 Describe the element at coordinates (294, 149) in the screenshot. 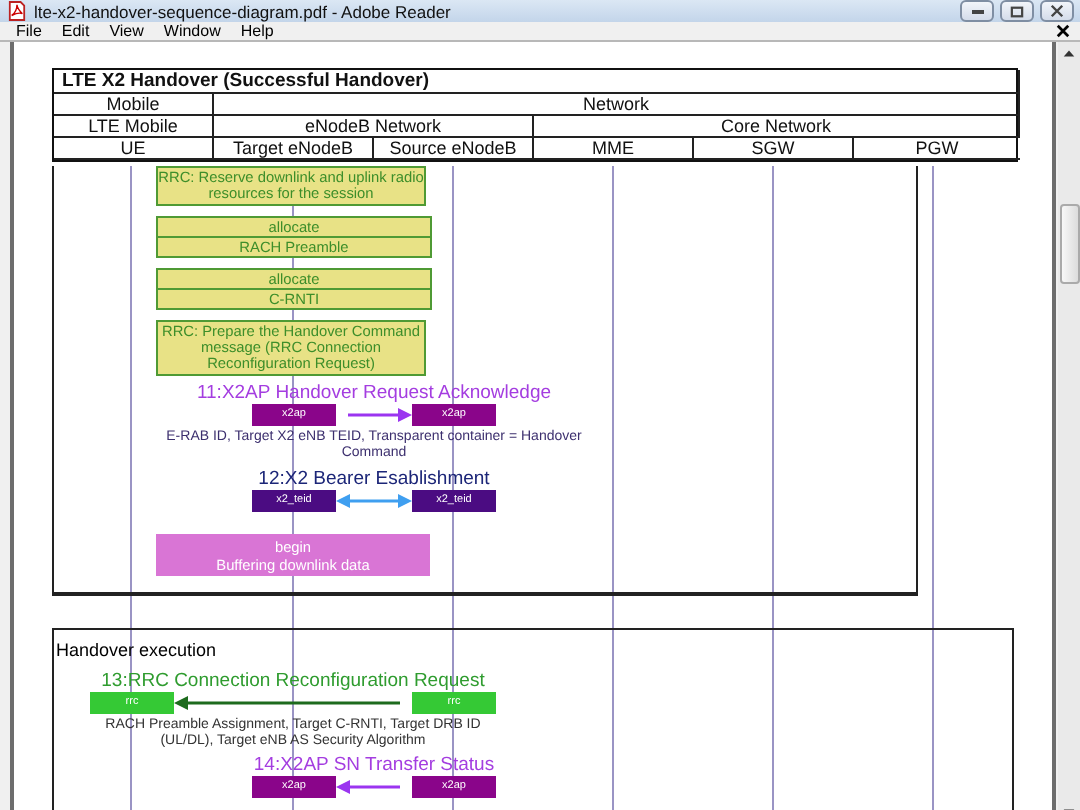

I see `lane-header: Target eNodeB` at that location.